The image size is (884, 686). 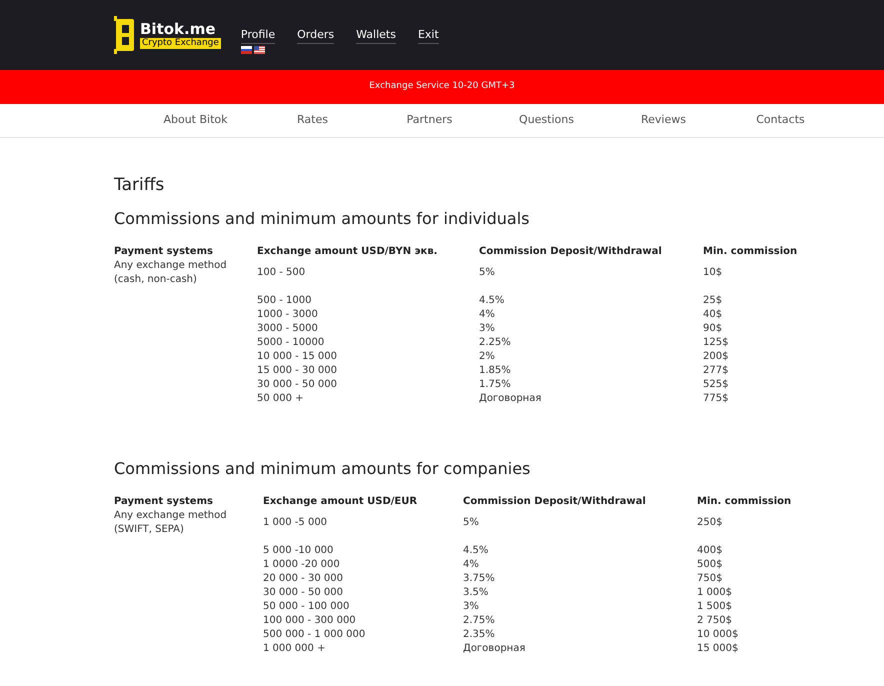 I want to click on table-cell: 5 000 -10 000, so click(x=363, y=551).